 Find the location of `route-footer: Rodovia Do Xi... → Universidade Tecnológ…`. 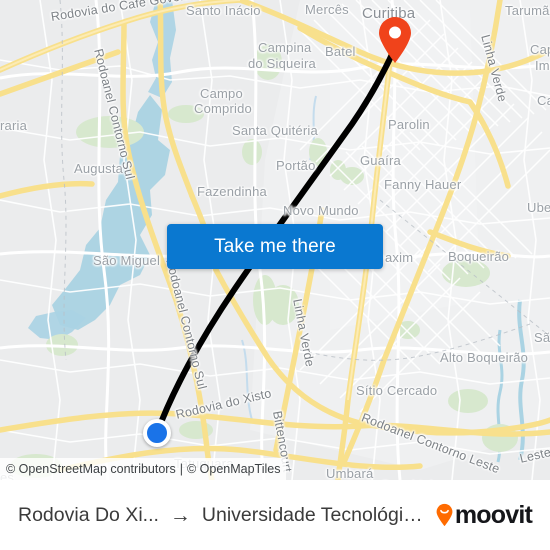

route-footer: Rodovia Do Xi... → Universidade Tecnológ… is located at coordinates (275, 515).